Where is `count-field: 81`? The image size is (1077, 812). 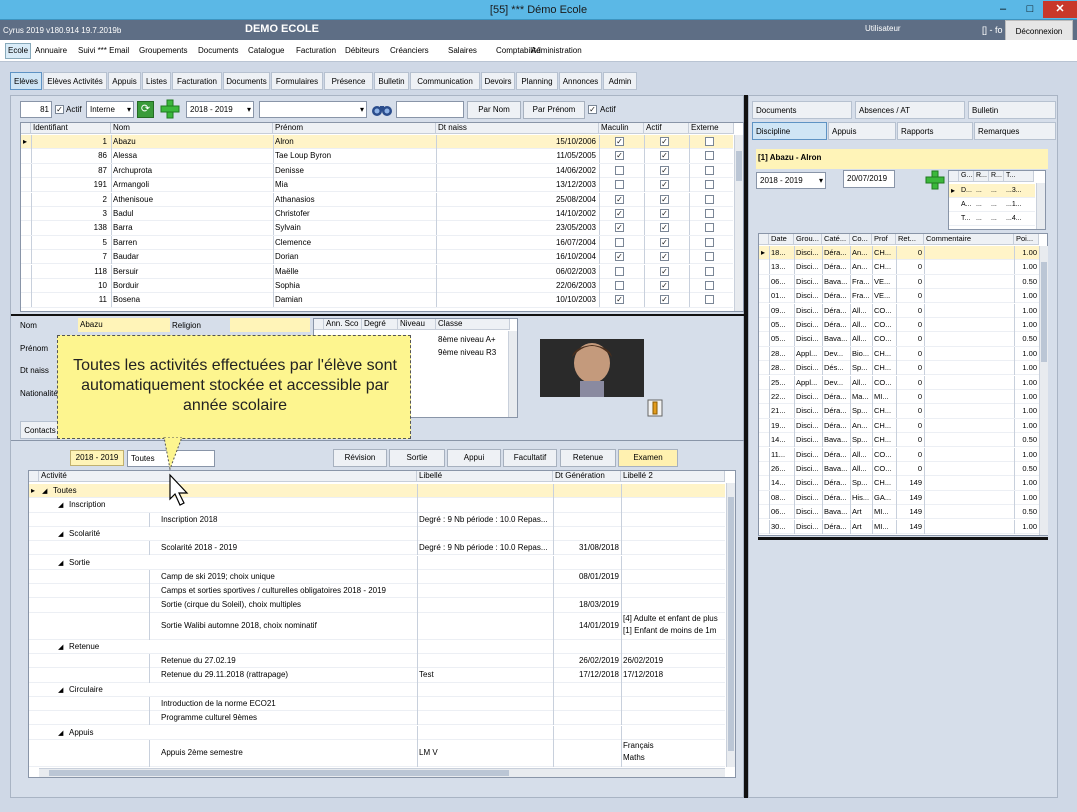
count-field: 81 is located at coordinates (36, 109).